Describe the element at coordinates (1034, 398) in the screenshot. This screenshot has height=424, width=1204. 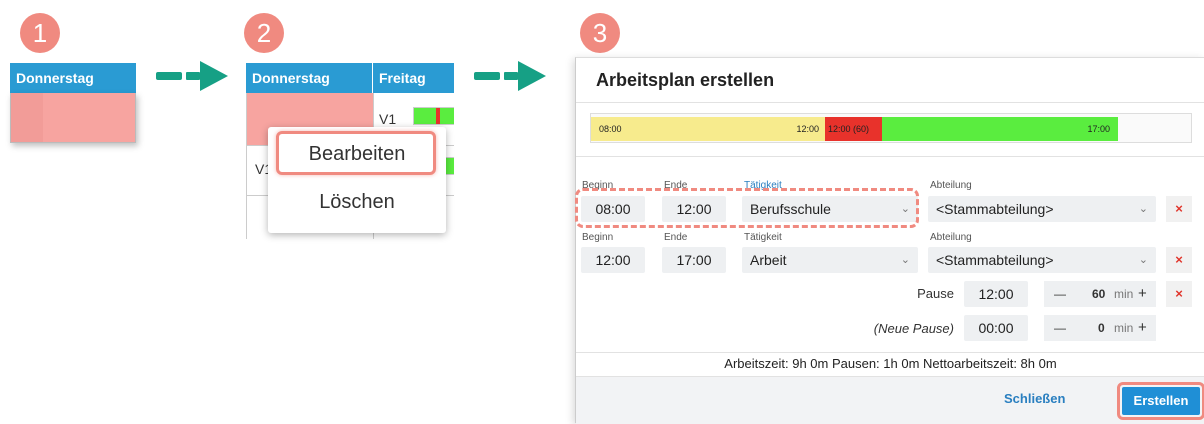
I see `close-button: Schließen` at that location.